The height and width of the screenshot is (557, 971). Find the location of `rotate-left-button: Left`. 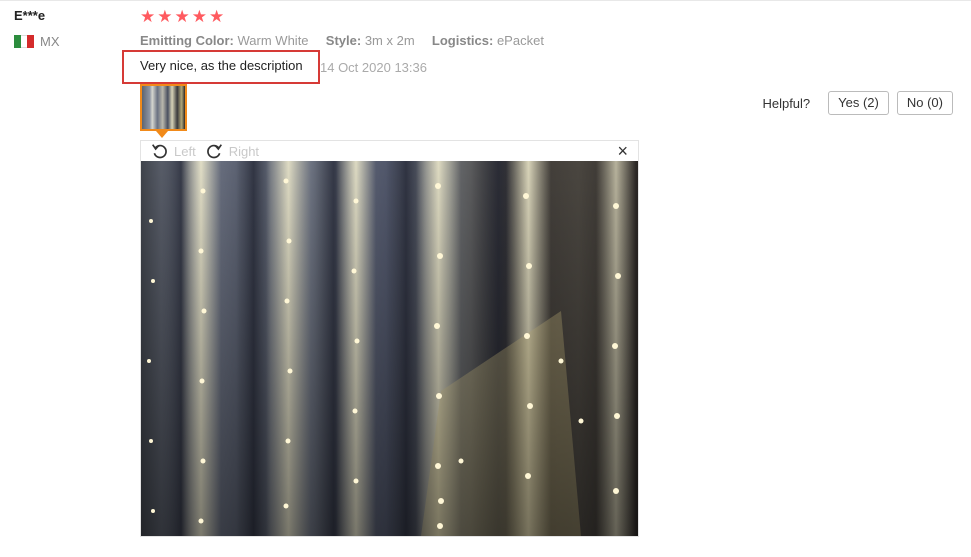

rotate-left-button: Left is located at coordinates (173, 151).